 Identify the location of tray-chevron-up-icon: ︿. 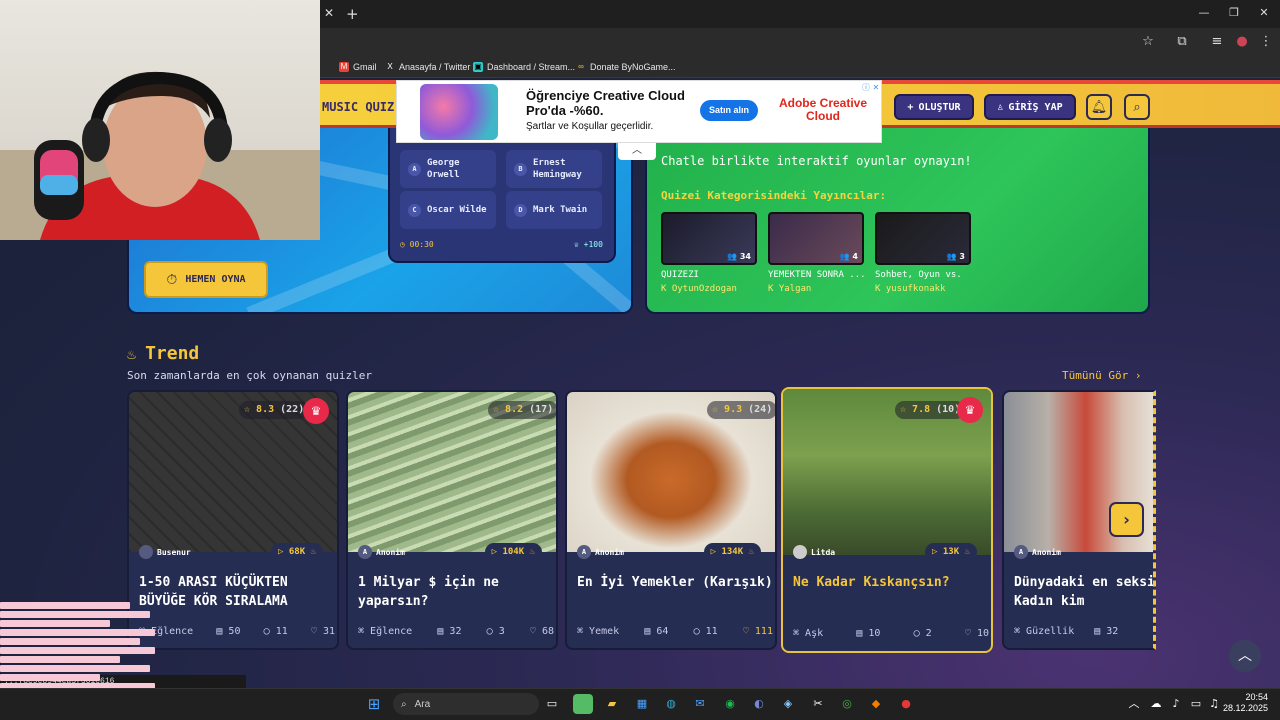
(1134, 704).